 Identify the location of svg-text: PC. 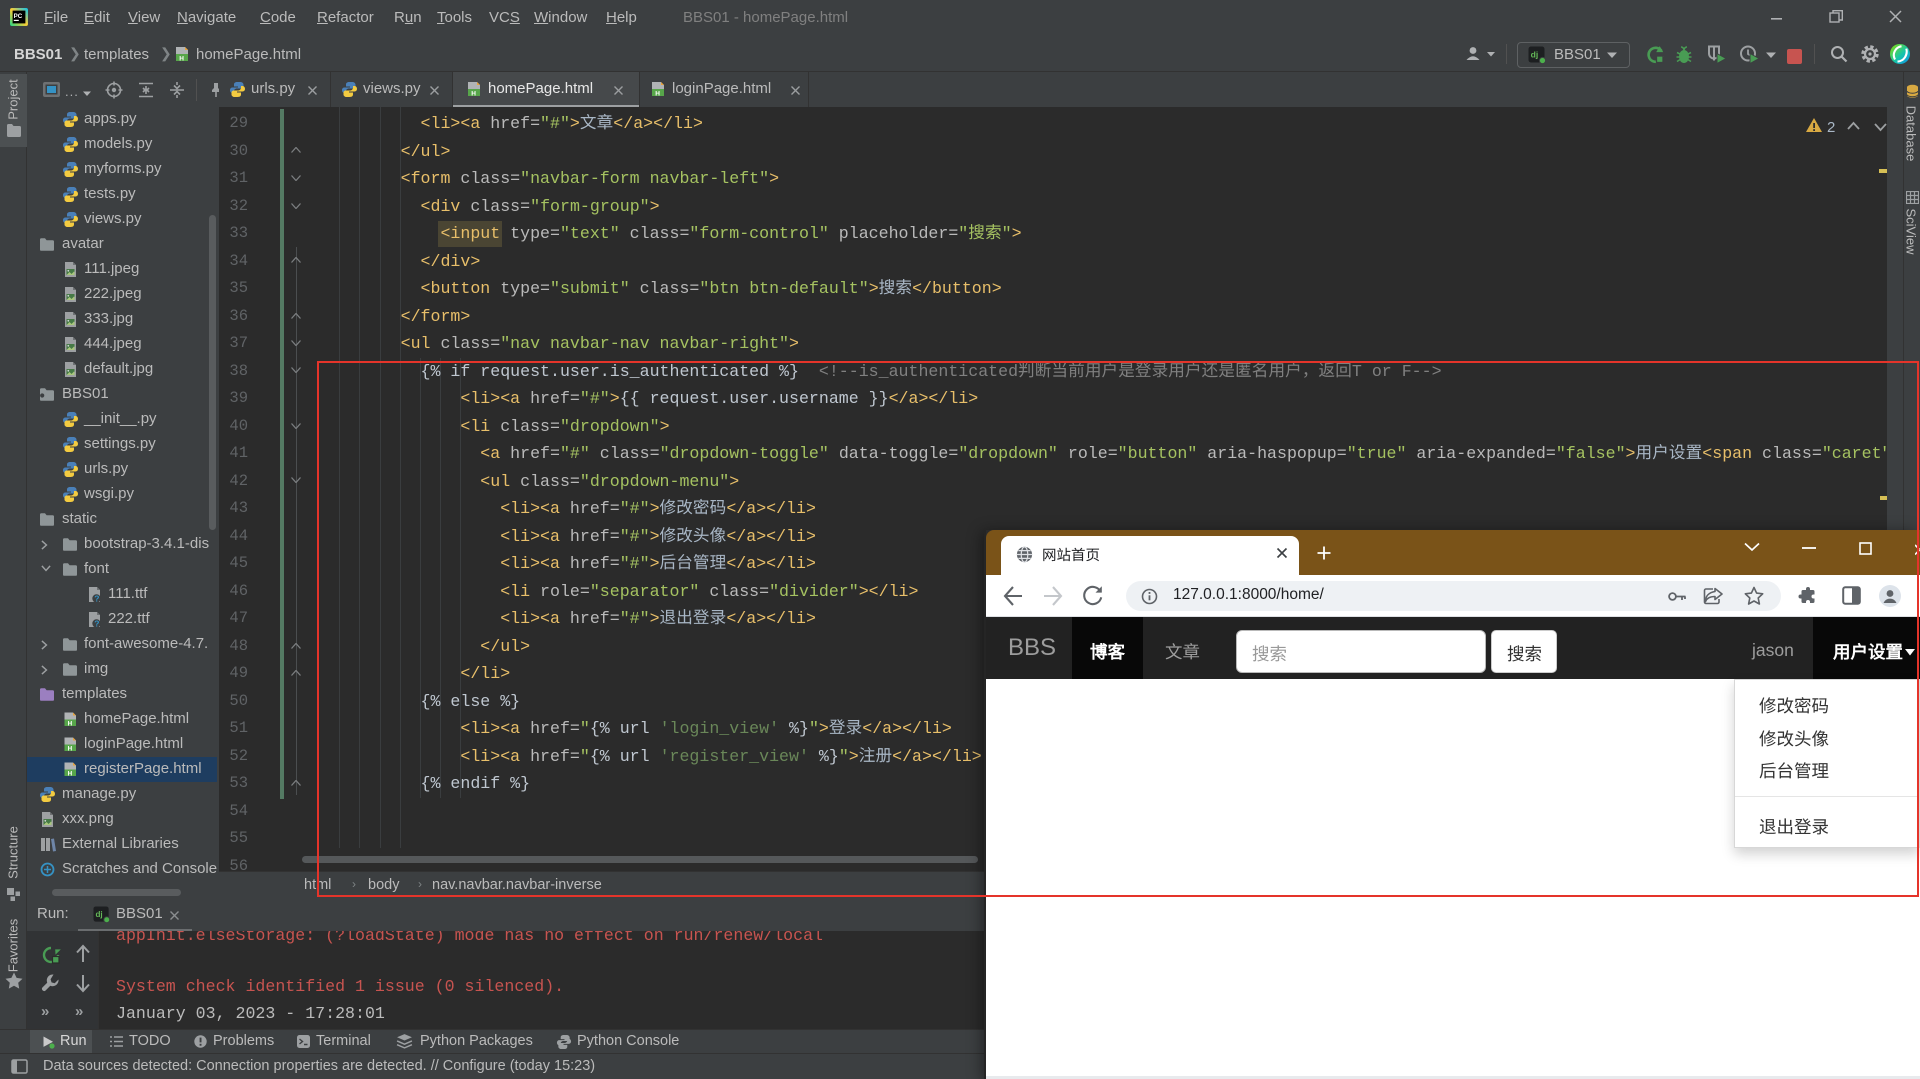
(18, 16).